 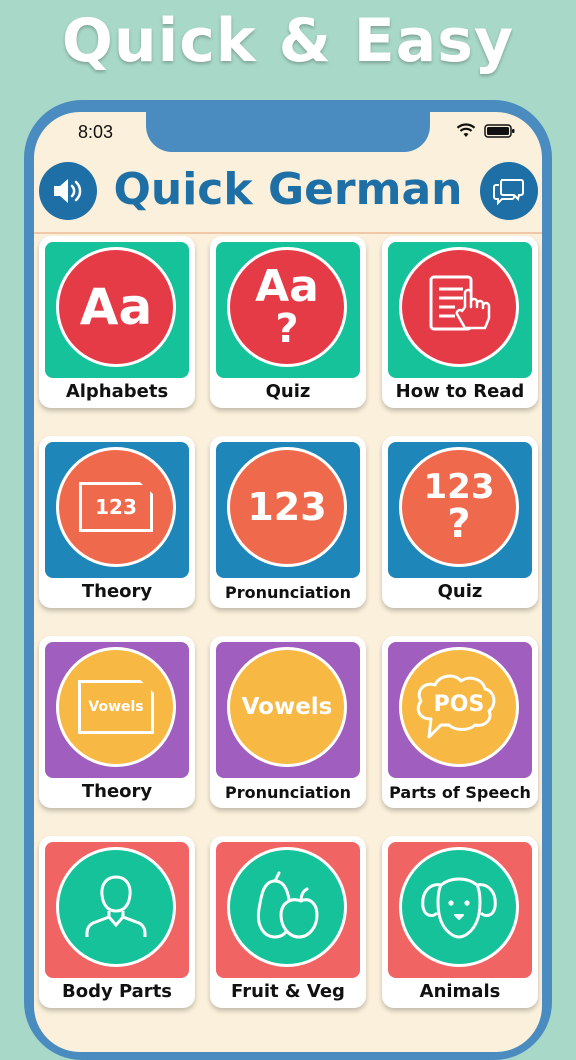 What do you see at coordinates (499, 131) in the screenshot?
I see `battery-icon` at bounding box center [499, 131].